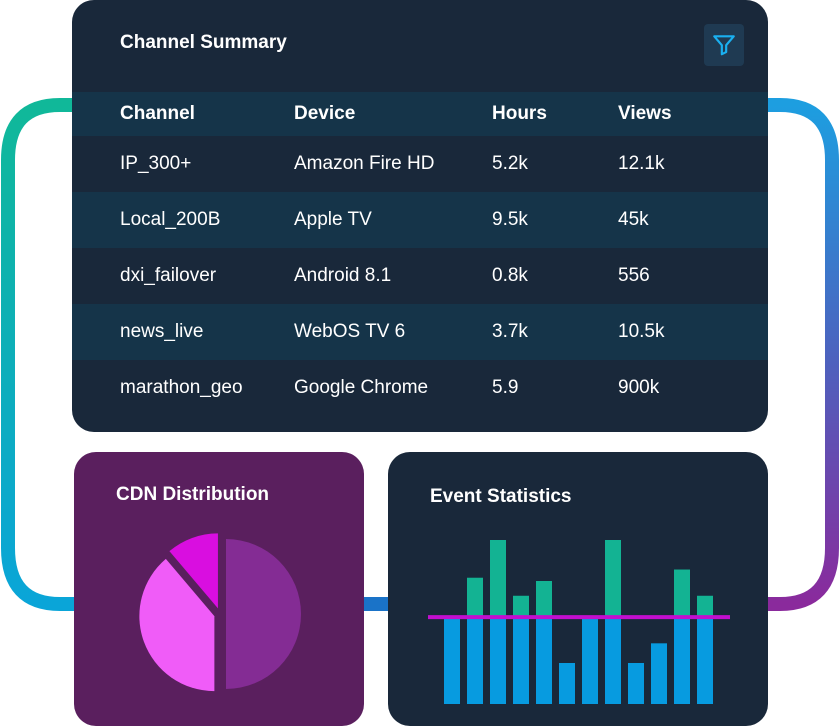 The height and width of the screenshot is (726, 840). Describe the element at coordinates (350, 331) in the screenshot. I see `cell-device: WebOS TV 6` at that location.